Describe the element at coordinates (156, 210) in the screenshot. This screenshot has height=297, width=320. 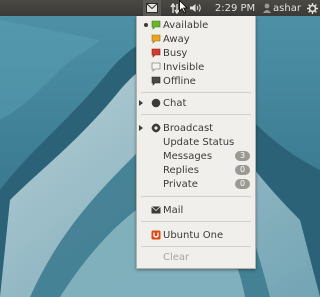
I see `mail-envelope-icon` at that location.